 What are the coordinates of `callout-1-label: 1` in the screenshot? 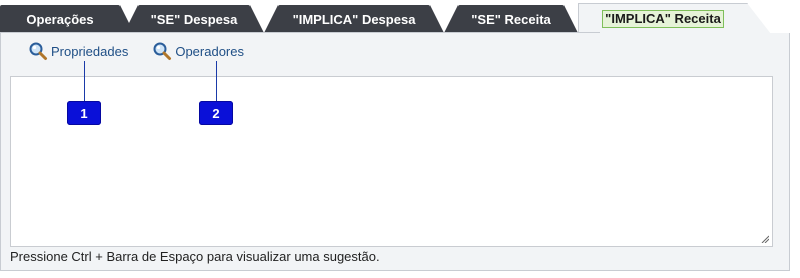 It's located at (84, 113).